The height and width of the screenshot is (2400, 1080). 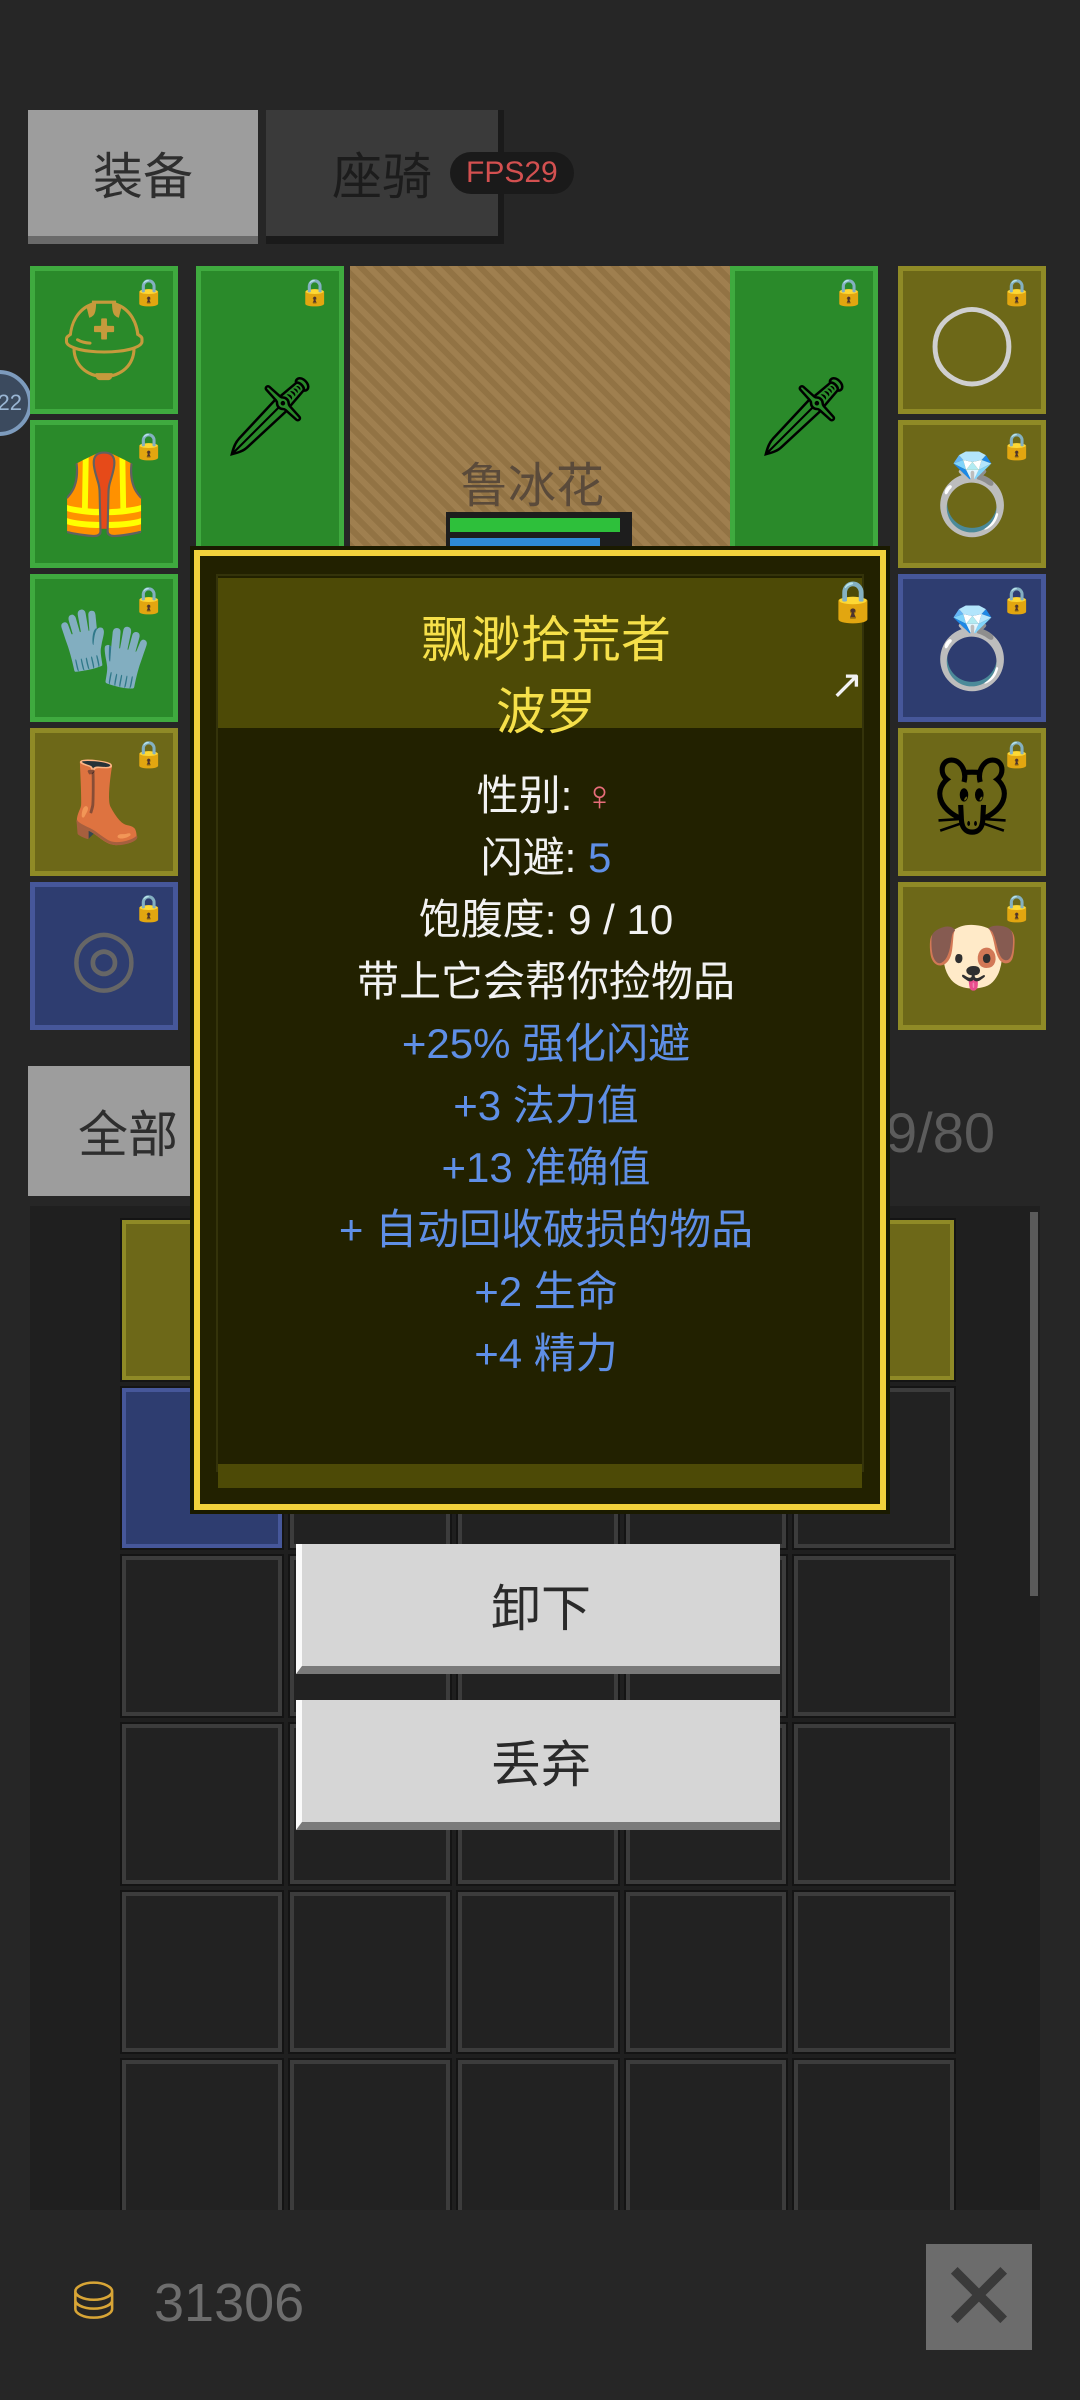 I want to click on female-gender-icon: ♀, so click(x=599, y=795).